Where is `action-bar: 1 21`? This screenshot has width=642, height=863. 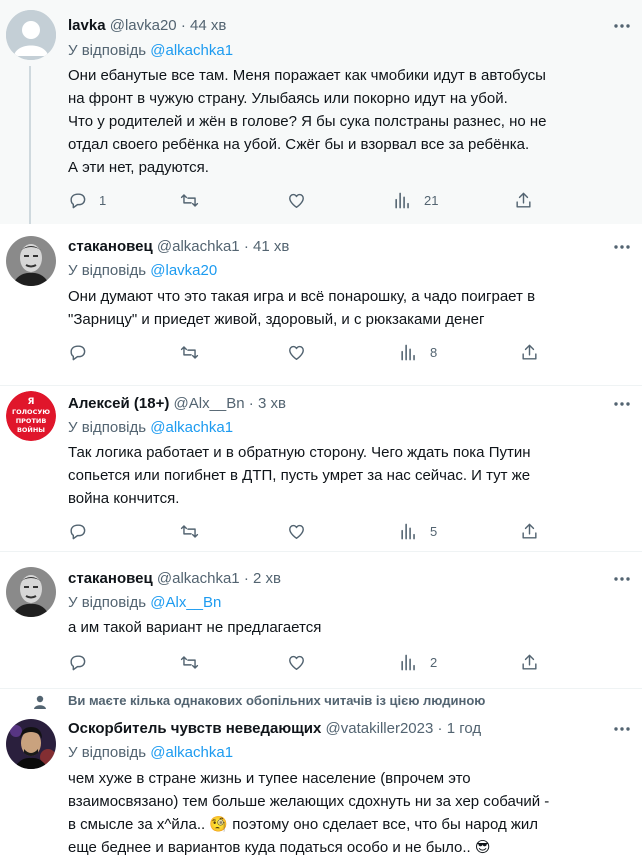
action-bar: 1 21 is located at coordinates (308, 200).